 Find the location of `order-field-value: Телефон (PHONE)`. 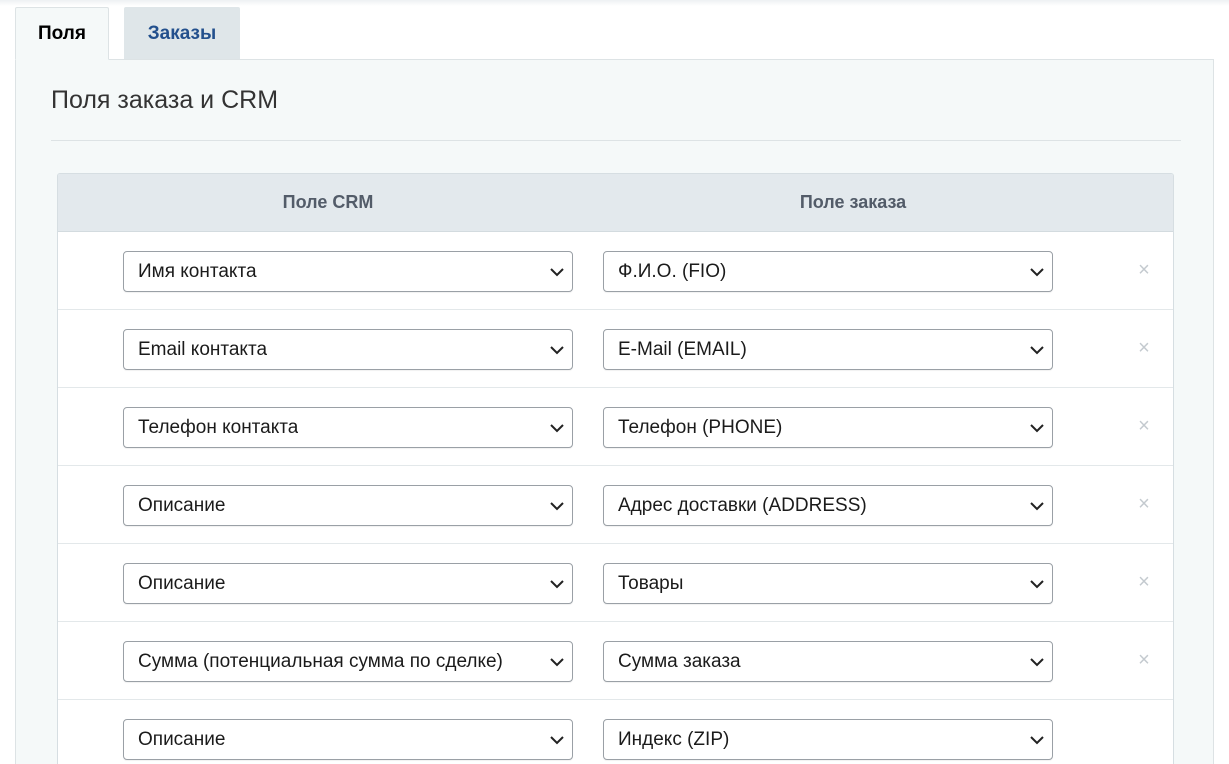

order-field-value: Телефон (PHONE) is located at coordinates (700, 427).